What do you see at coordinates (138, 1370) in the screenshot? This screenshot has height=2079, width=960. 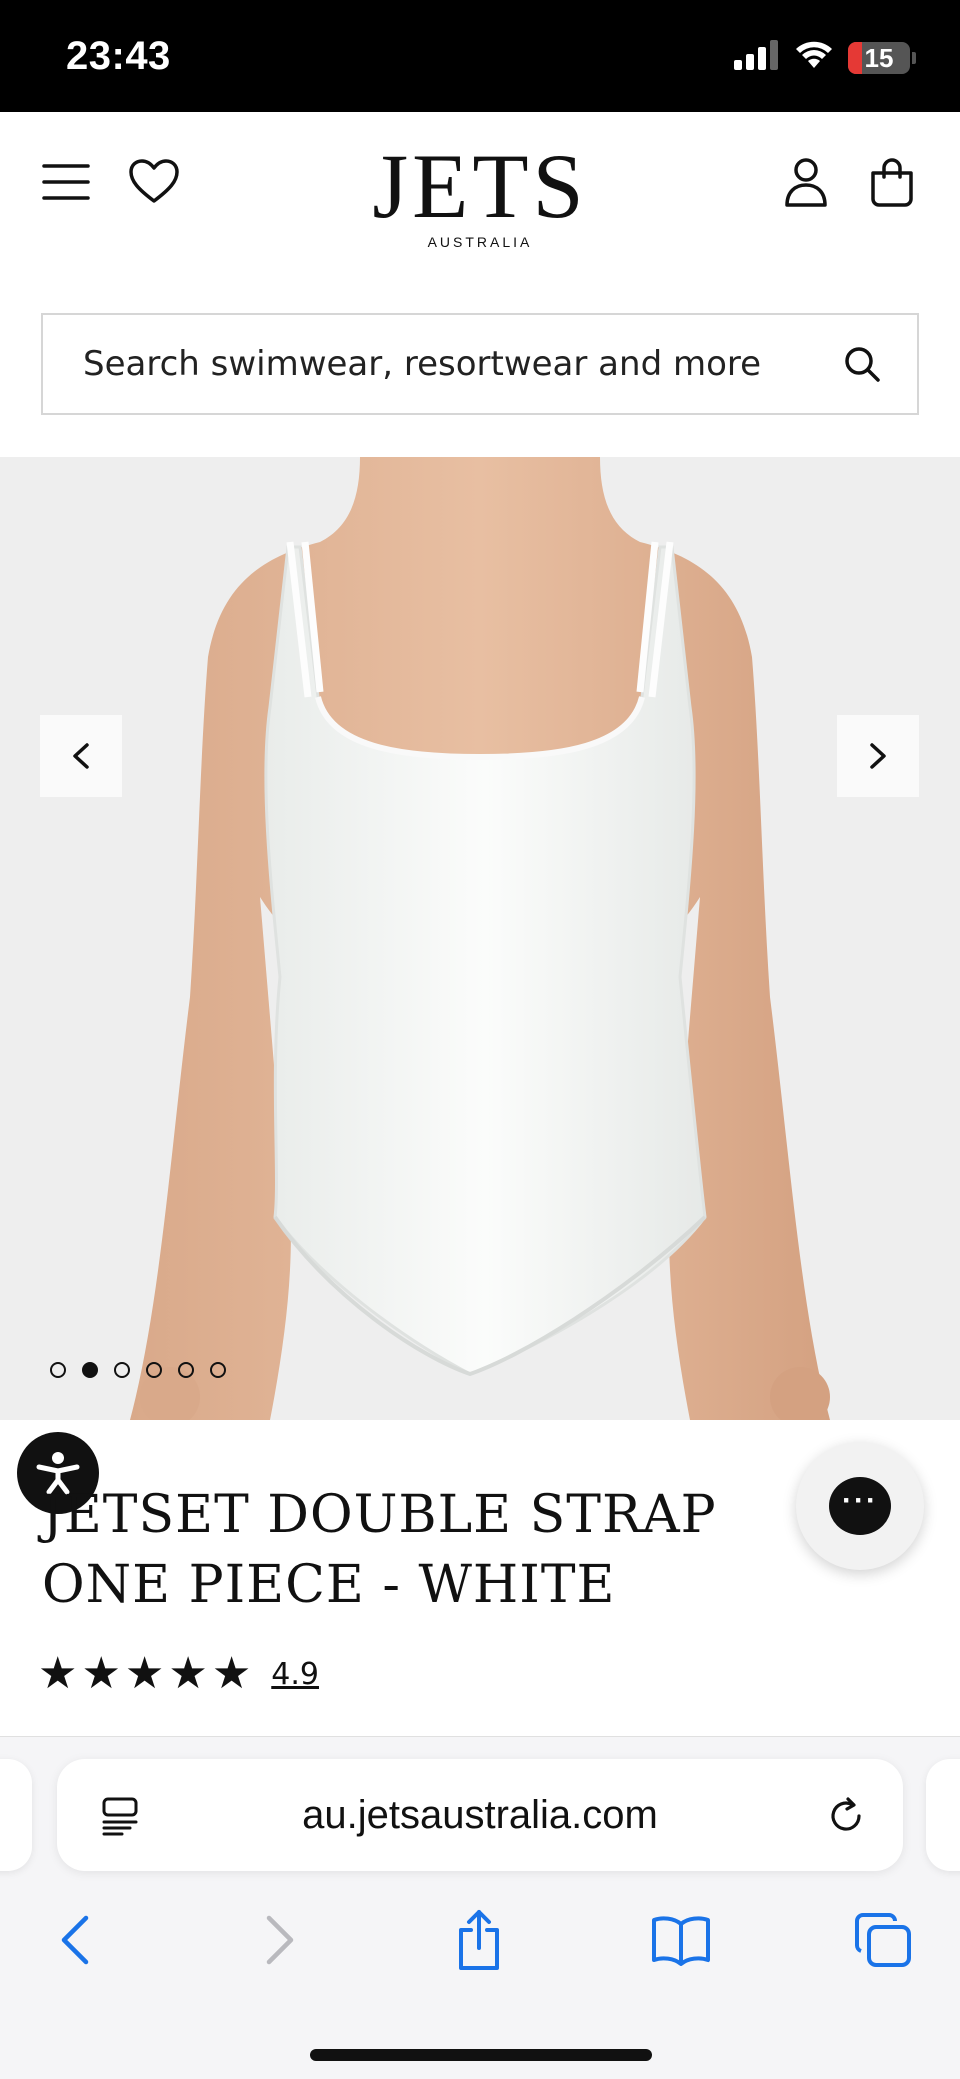 I see `carousel-dots` at bounding box center [138, 1370].